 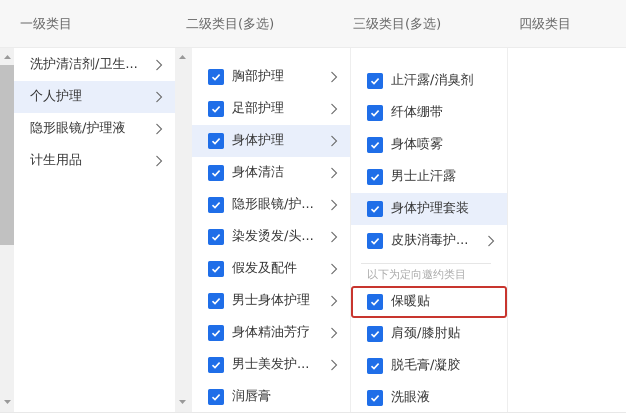 I want to click on category-row: 脱毛膏/凝胶, so click(x=429, y=366).